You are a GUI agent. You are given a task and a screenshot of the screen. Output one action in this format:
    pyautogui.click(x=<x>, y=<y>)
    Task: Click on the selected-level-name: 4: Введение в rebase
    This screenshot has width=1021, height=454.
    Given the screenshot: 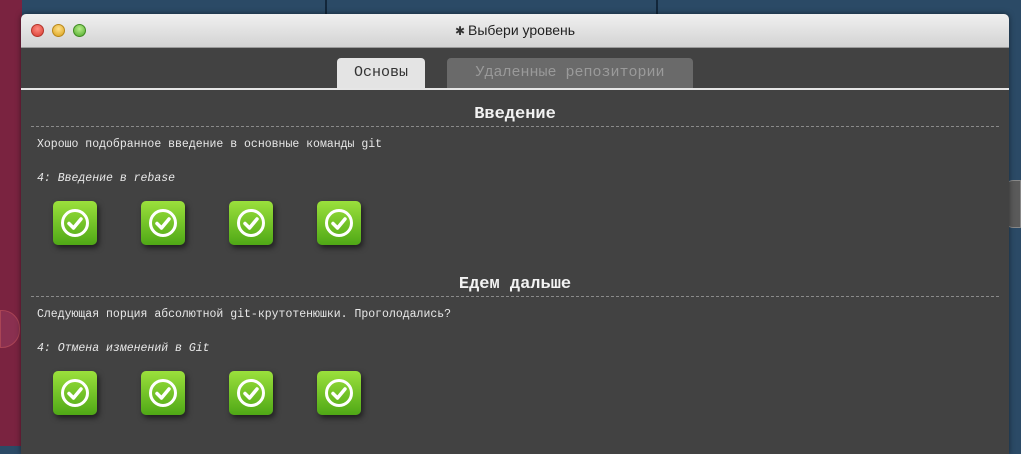 What is the action you would take?
    pyautogui.click(x=106, y=178)
    